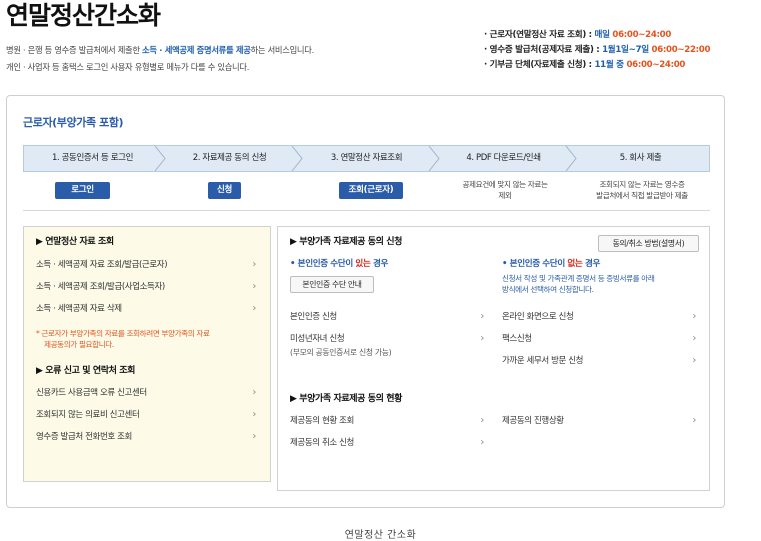 This screenshot has width=761, height=541. What do you see at coordinates (681, 50) in the screenshot?
I see `schedule-time: 06:00~22:00` at bounding box center [681, 50].